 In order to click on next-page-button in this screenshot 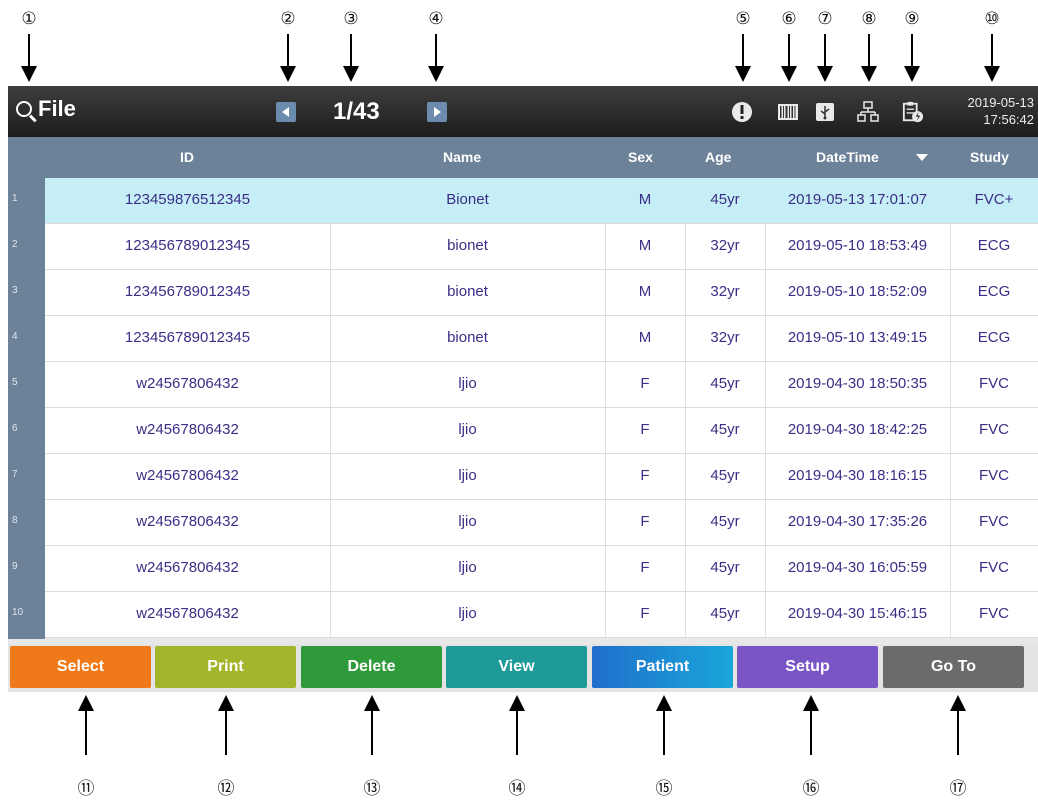, I will do `click(437, 112)`.